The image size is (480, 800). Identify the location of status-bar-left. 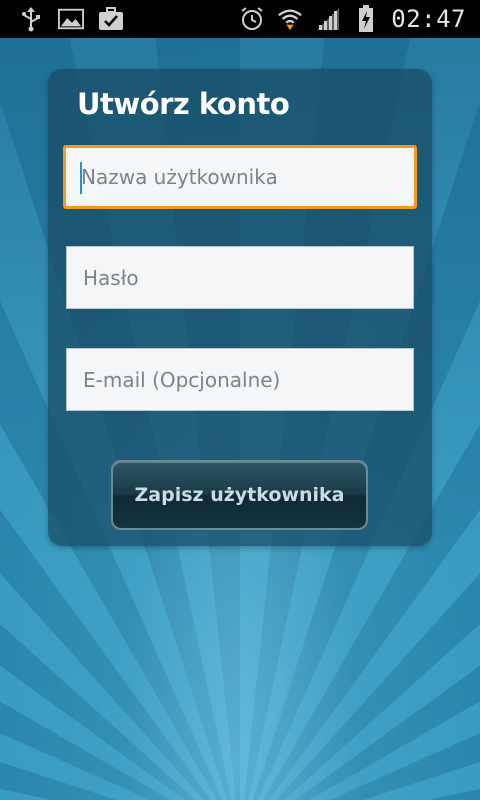
(71, 19).